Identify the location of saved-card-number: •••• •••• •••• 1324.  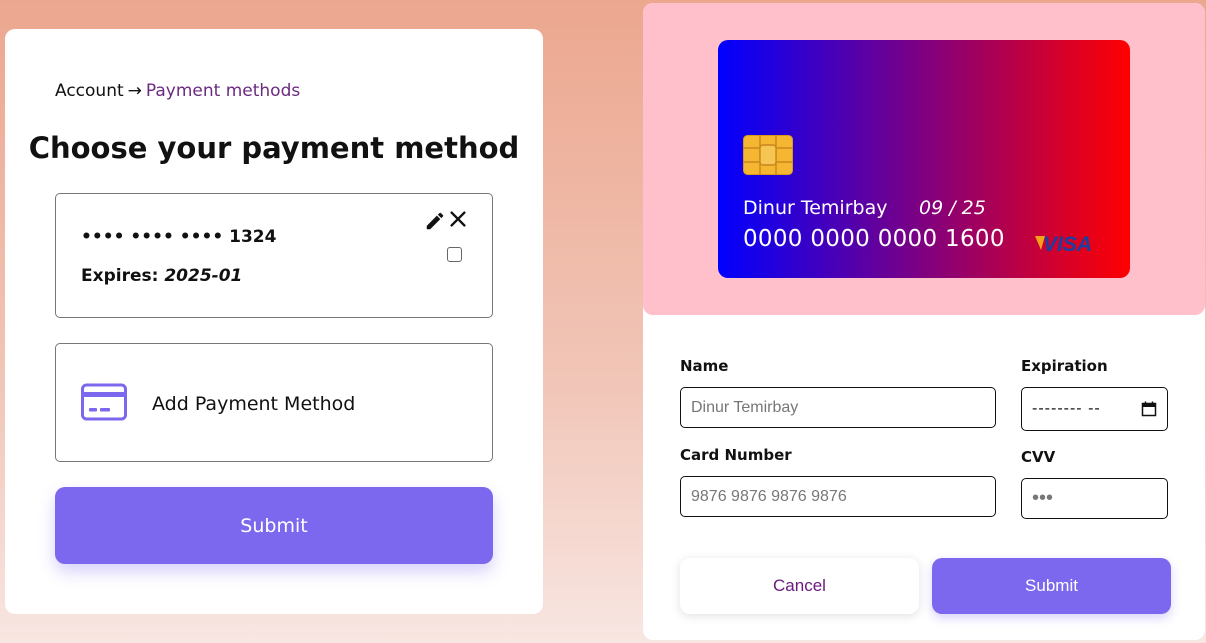
(179, 237).